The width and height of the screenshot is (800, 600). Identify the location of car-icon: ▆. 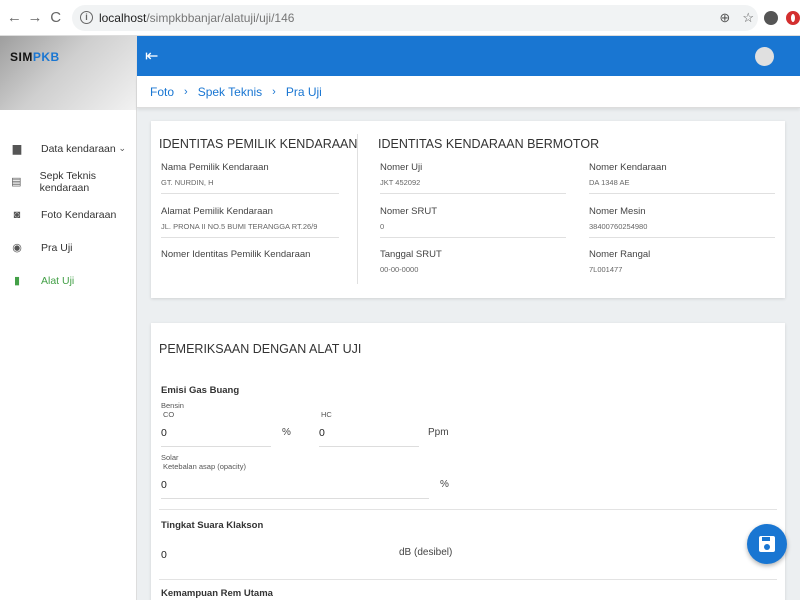
(17, 149).